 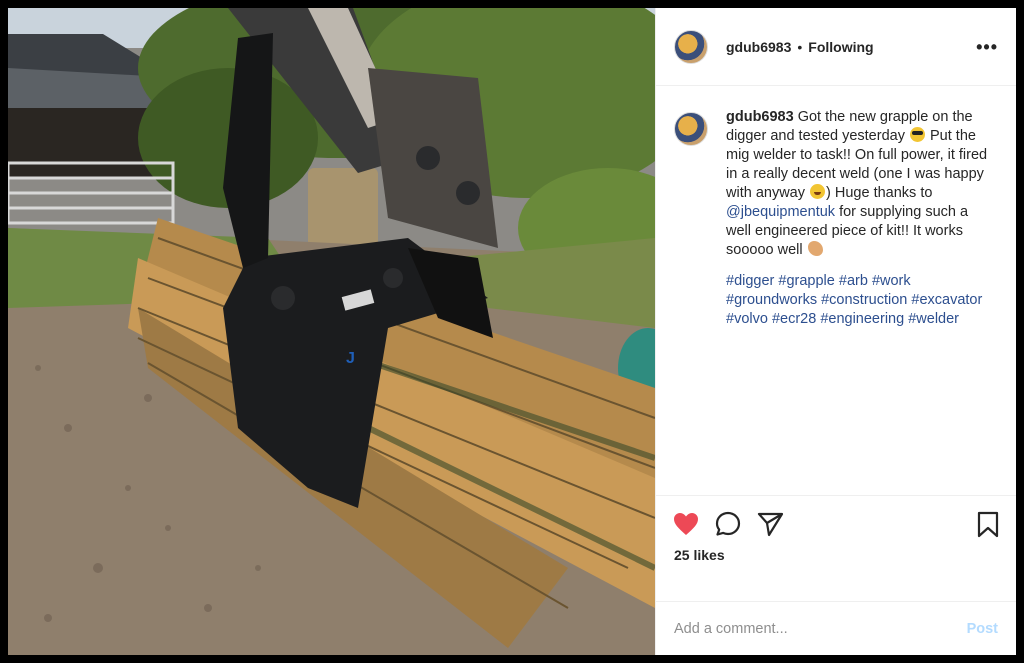 I want to click on svg-text: J, so click(x=350, y=358).